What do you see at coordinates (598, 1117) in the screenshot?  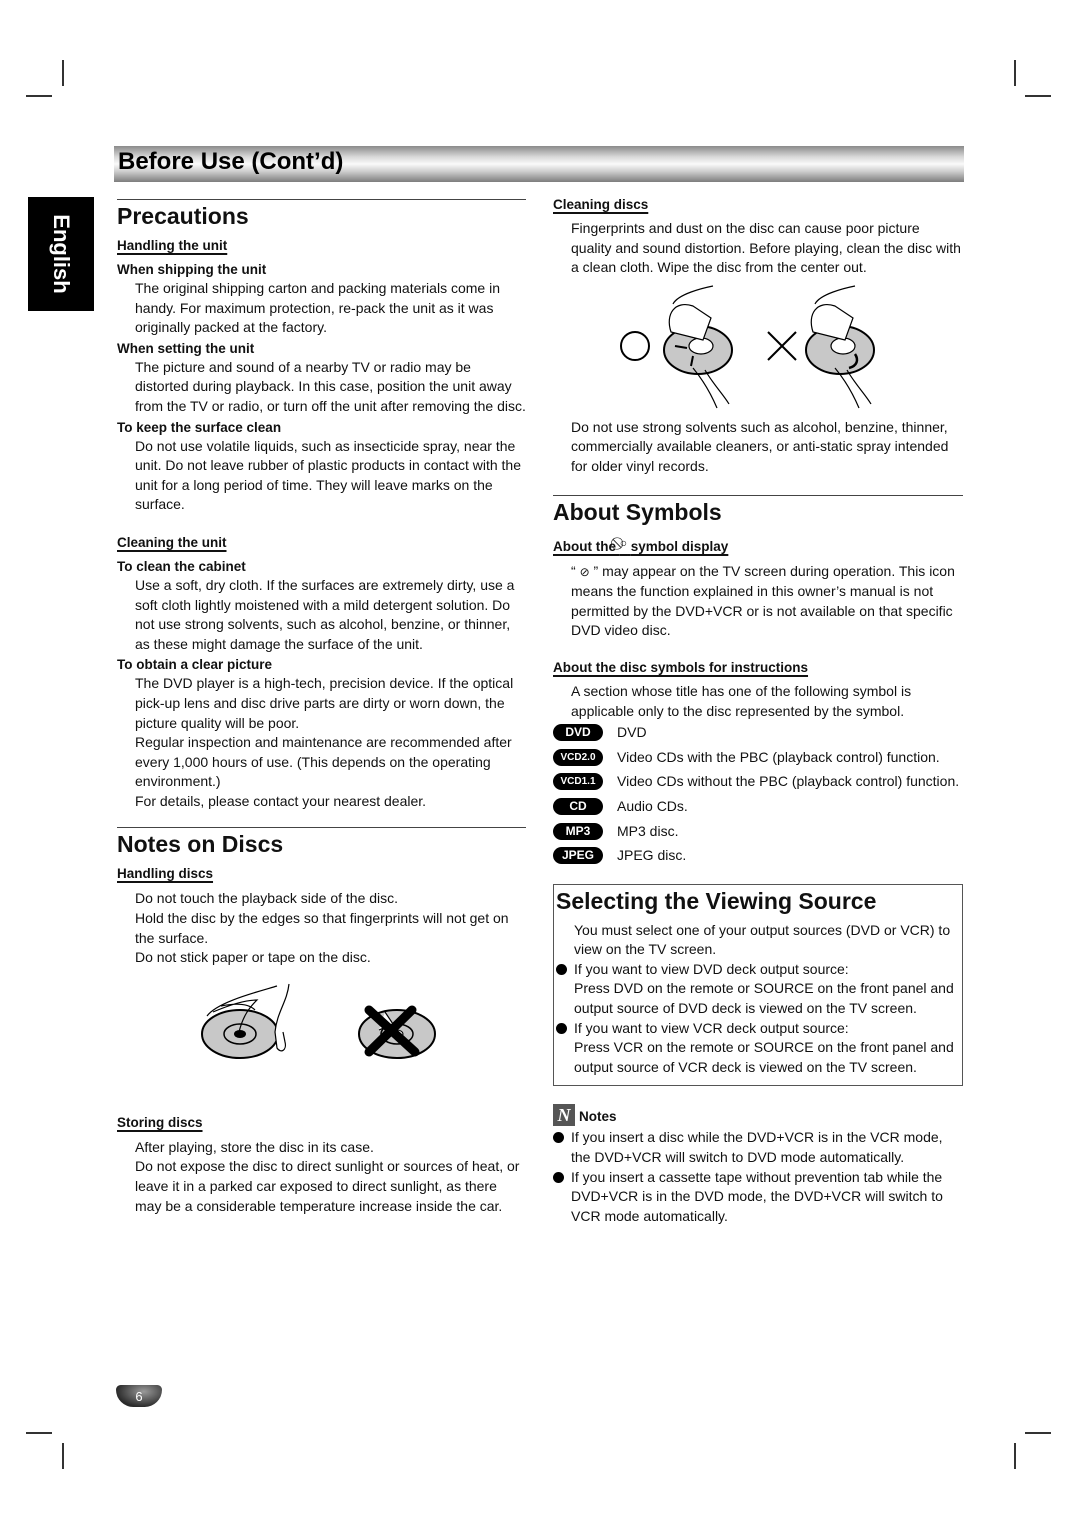 I see `notes-title: Notes` at bounding box center [598, 1117].